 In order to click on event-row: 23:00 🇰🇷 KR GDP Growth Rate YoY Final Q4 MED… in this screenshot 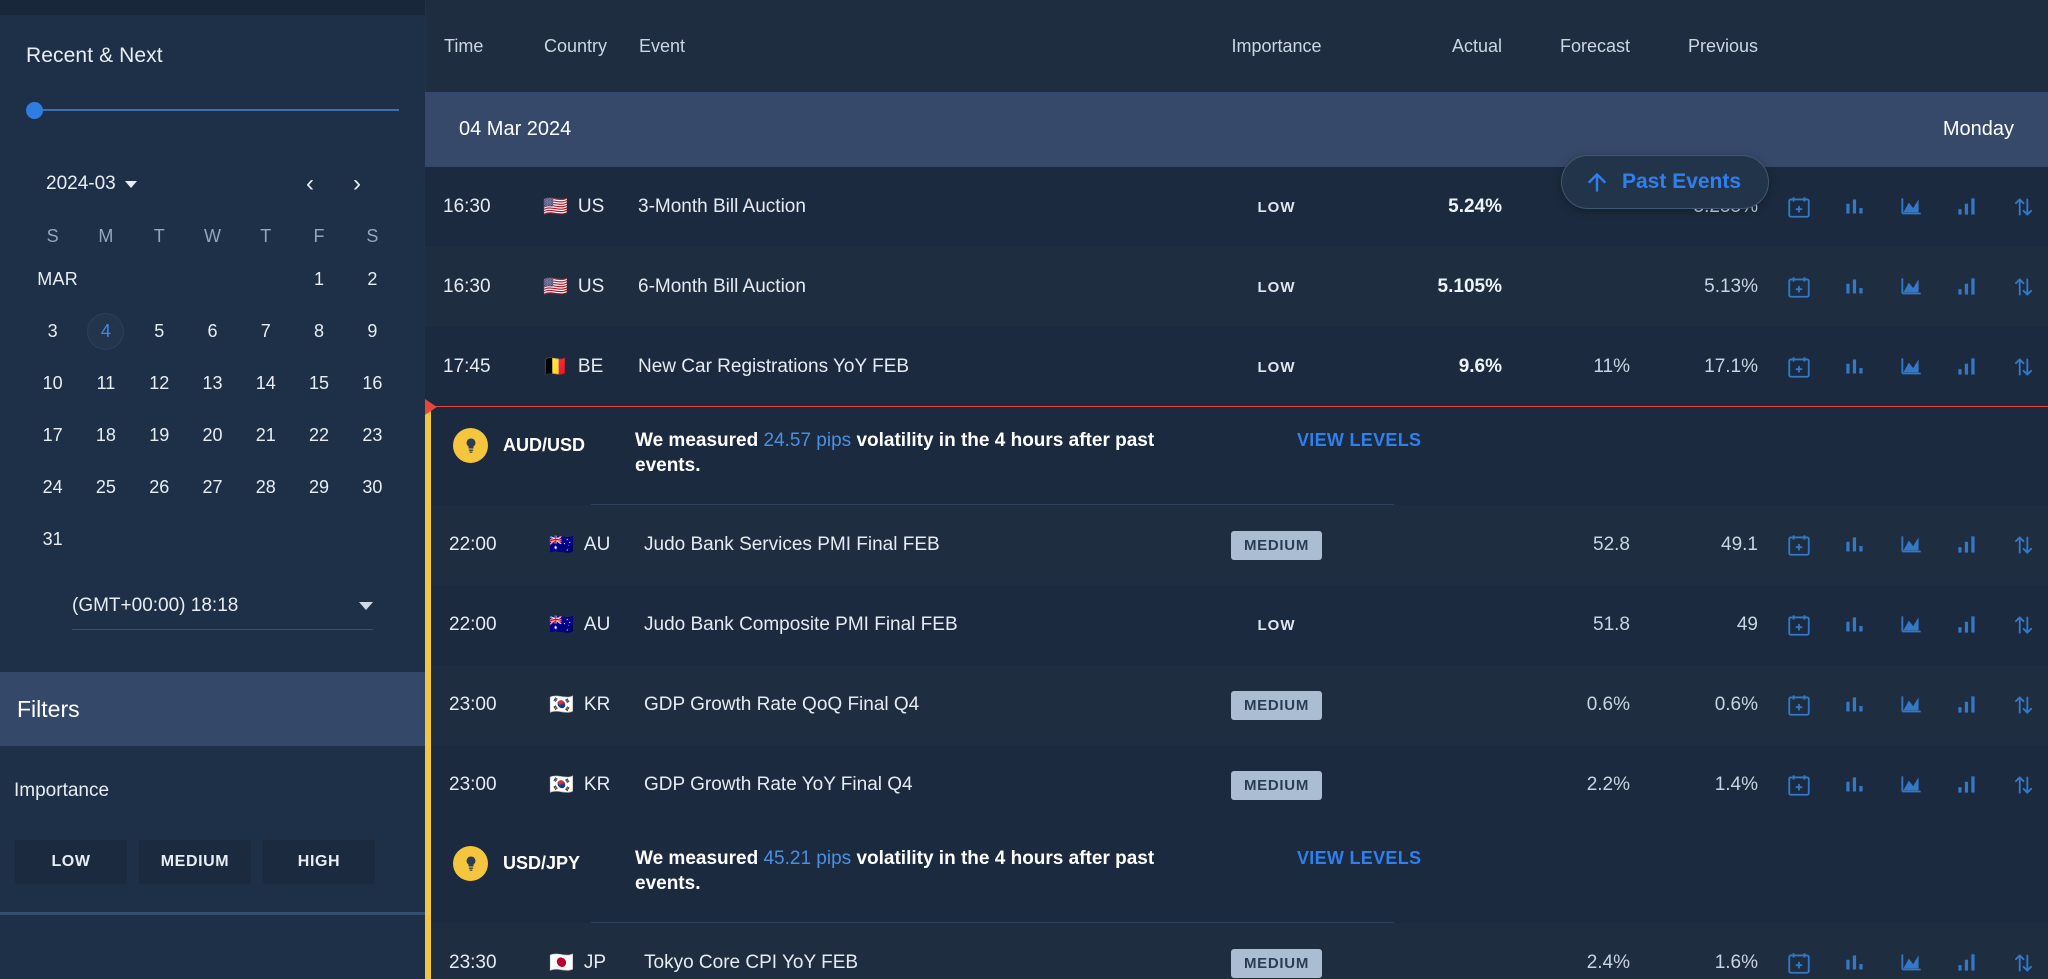, I will do `click(1236, 785)`.